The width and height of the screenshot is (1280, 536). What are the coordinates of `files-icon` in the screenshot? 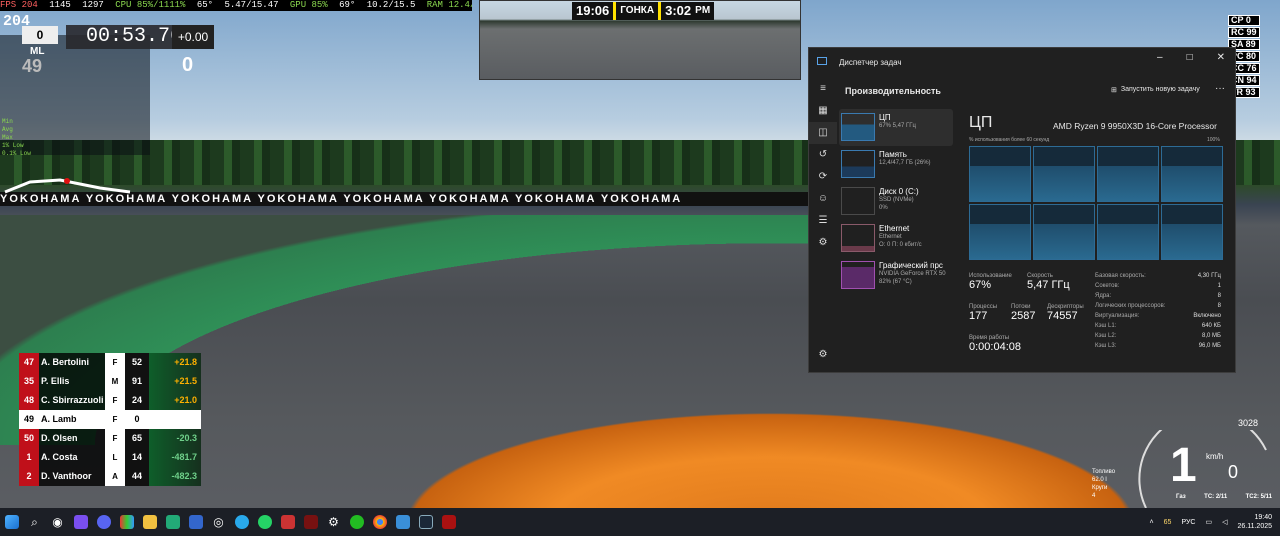 It's located at (149, 522).